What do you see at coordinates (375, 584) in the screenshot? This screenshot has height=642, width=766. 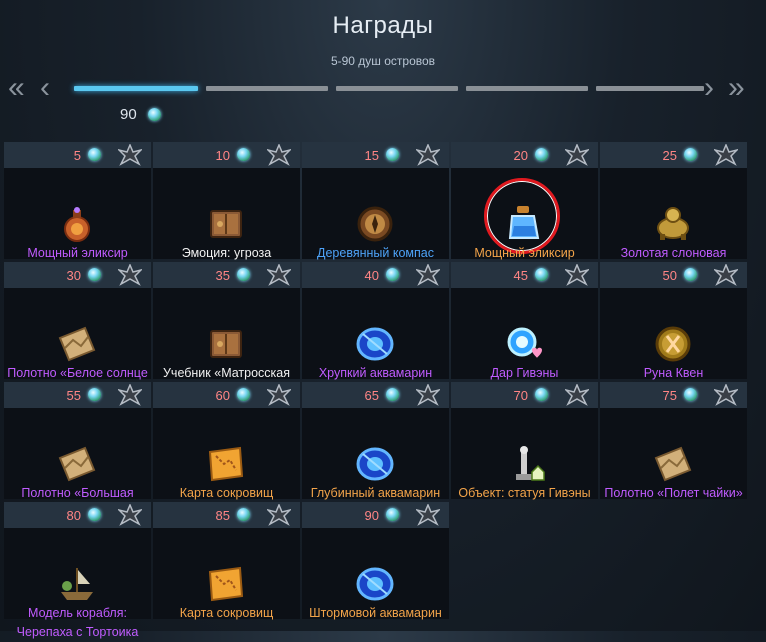 I see `aquamarine-icon` at bounding box center [375, 584].